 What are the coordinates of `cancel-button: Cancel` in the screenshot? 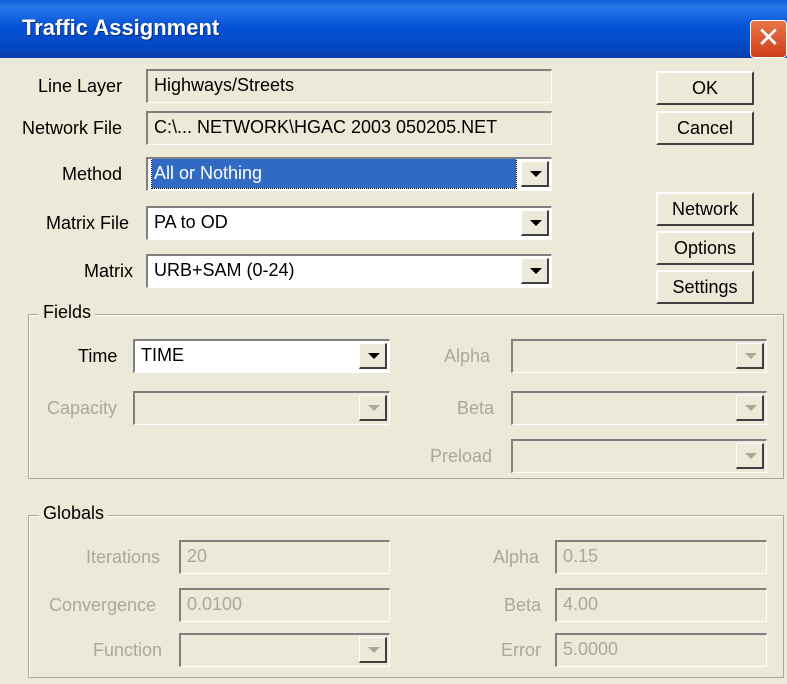 It's located at (705, 128).